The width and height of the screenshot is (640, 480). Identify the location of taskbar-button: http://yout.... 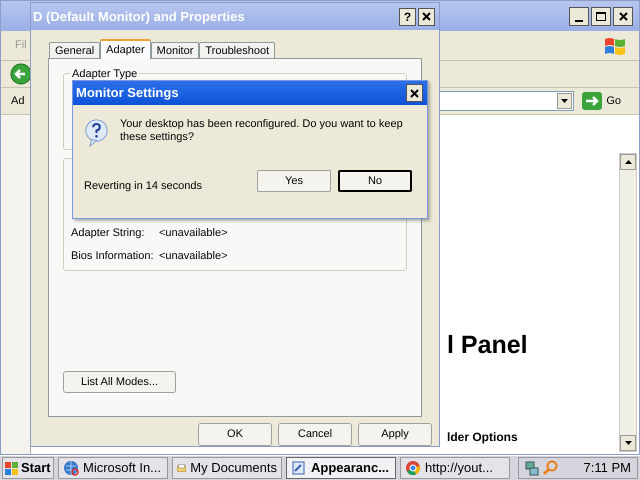
(455, 468).